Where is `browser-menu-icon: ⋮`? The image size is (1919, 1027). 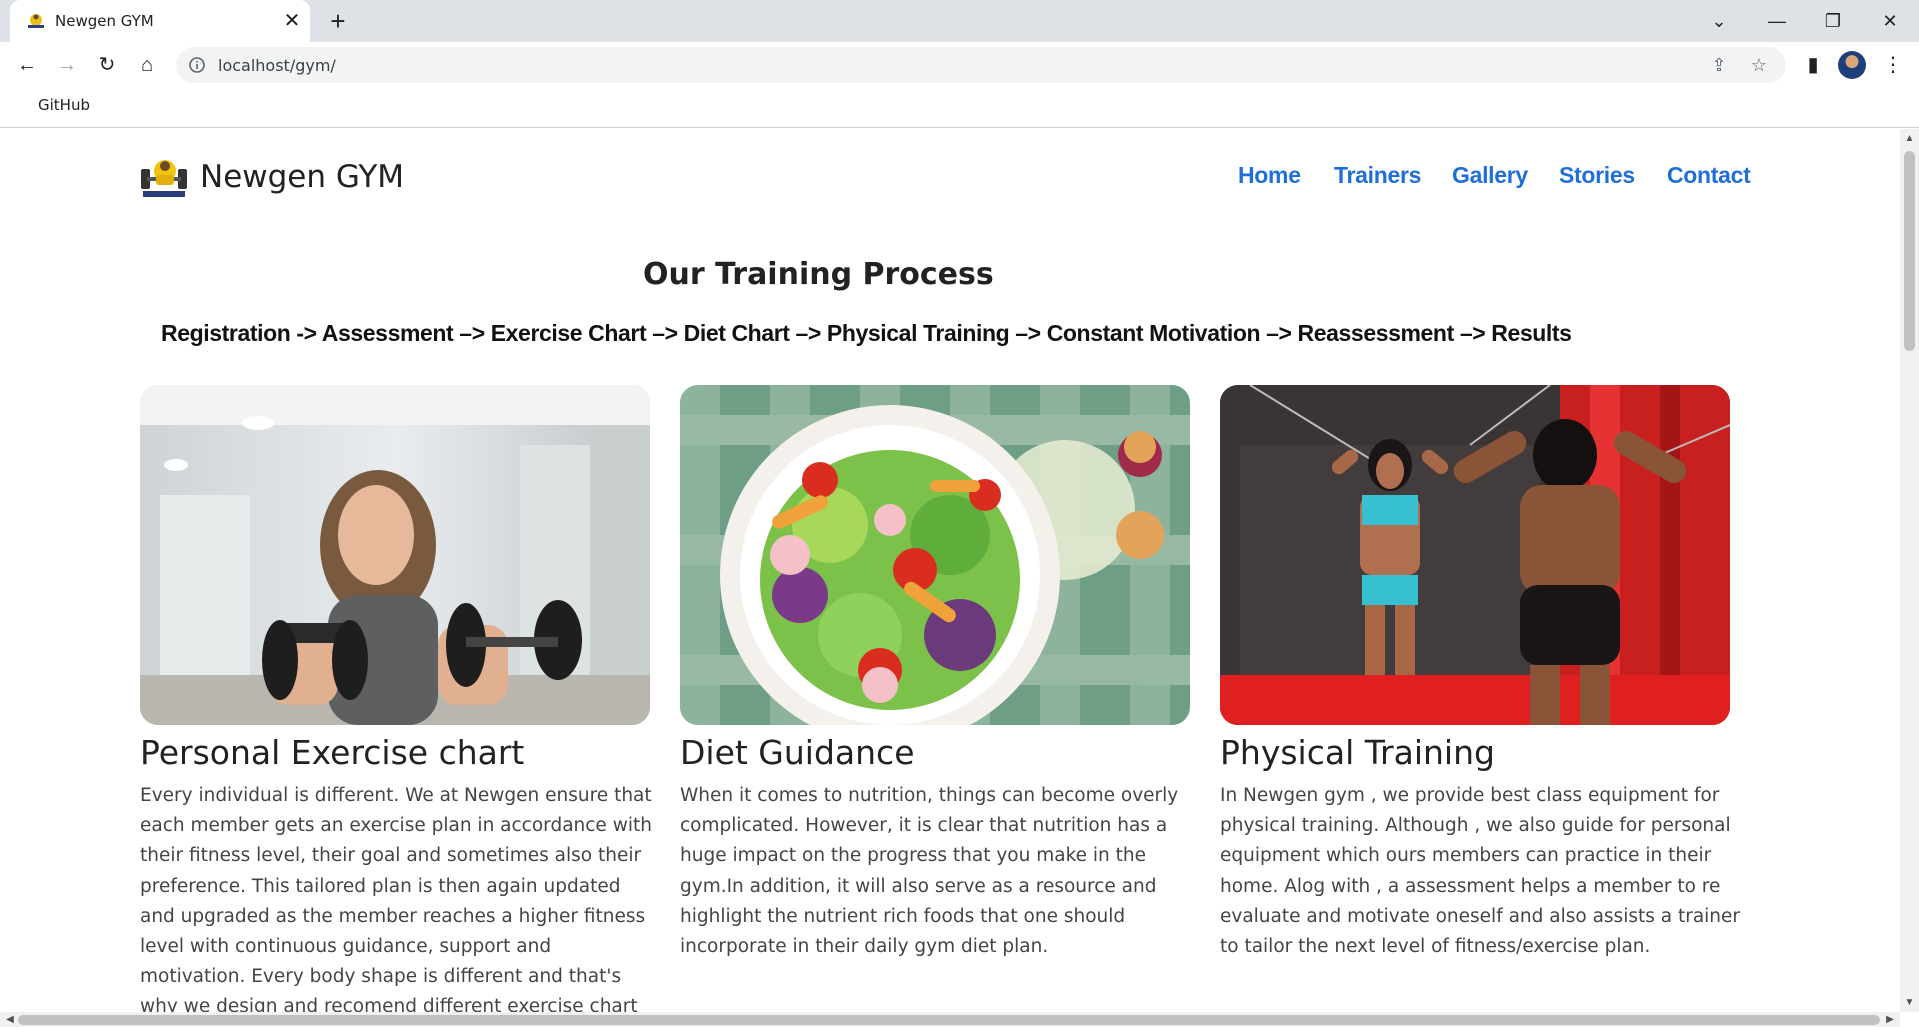
browser-menu-icon: ⋮ is located at coordinates (1893, 65).